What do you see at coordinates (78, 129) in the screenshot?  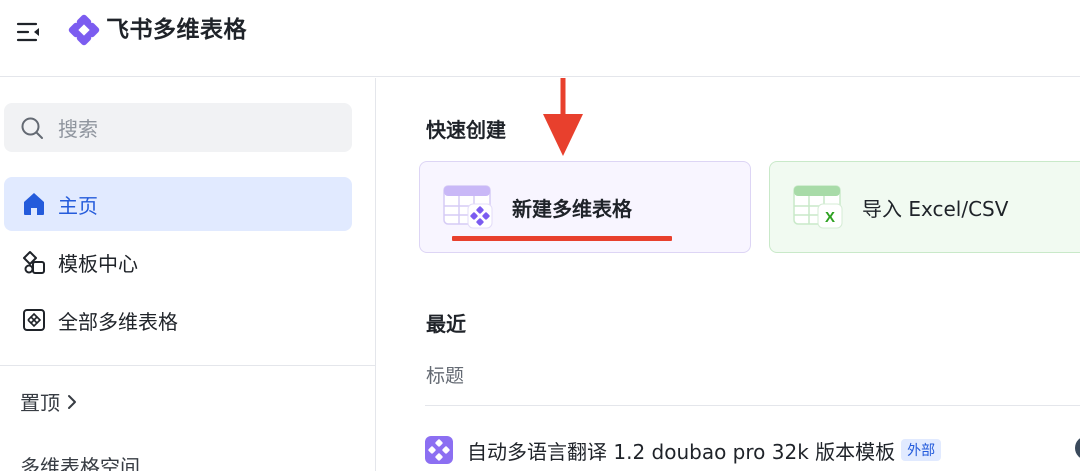 I see `search-placeholder: 搜索` at bounding box center [78, 129].